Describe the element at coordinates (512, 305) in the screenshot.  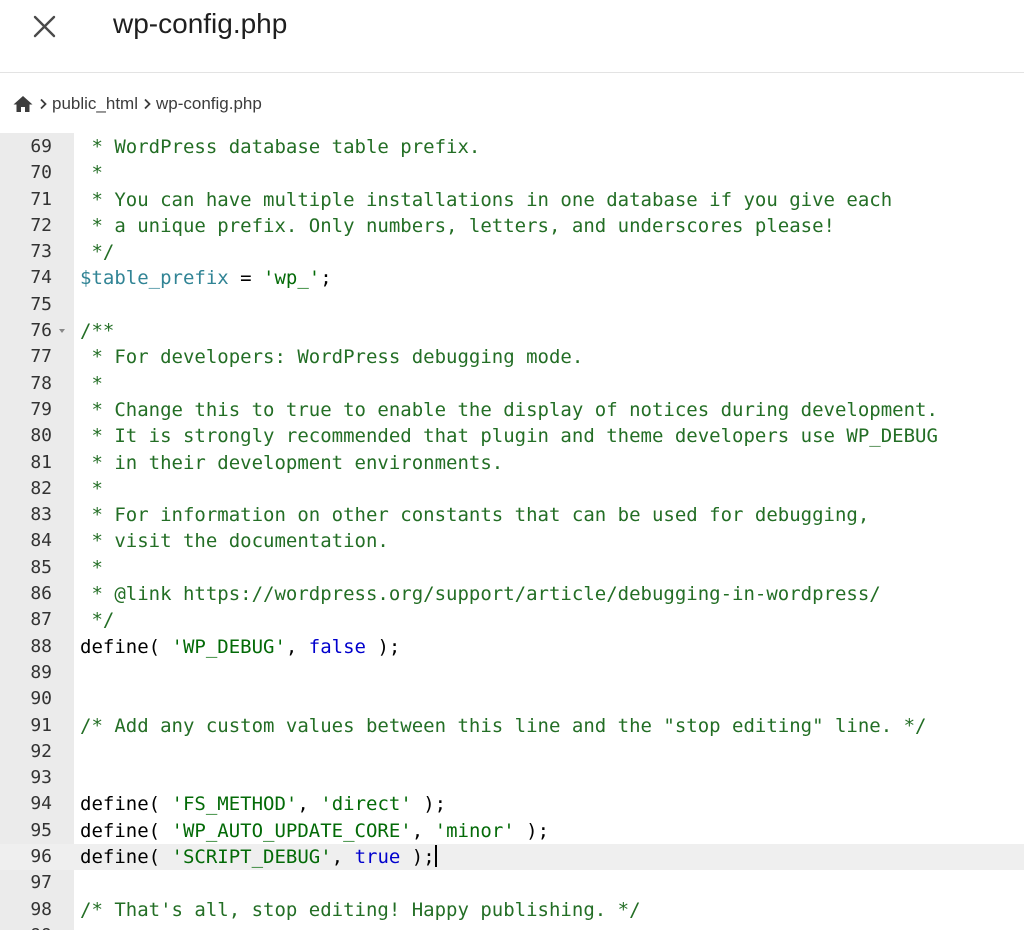
I see `code-line: 75` at that location.